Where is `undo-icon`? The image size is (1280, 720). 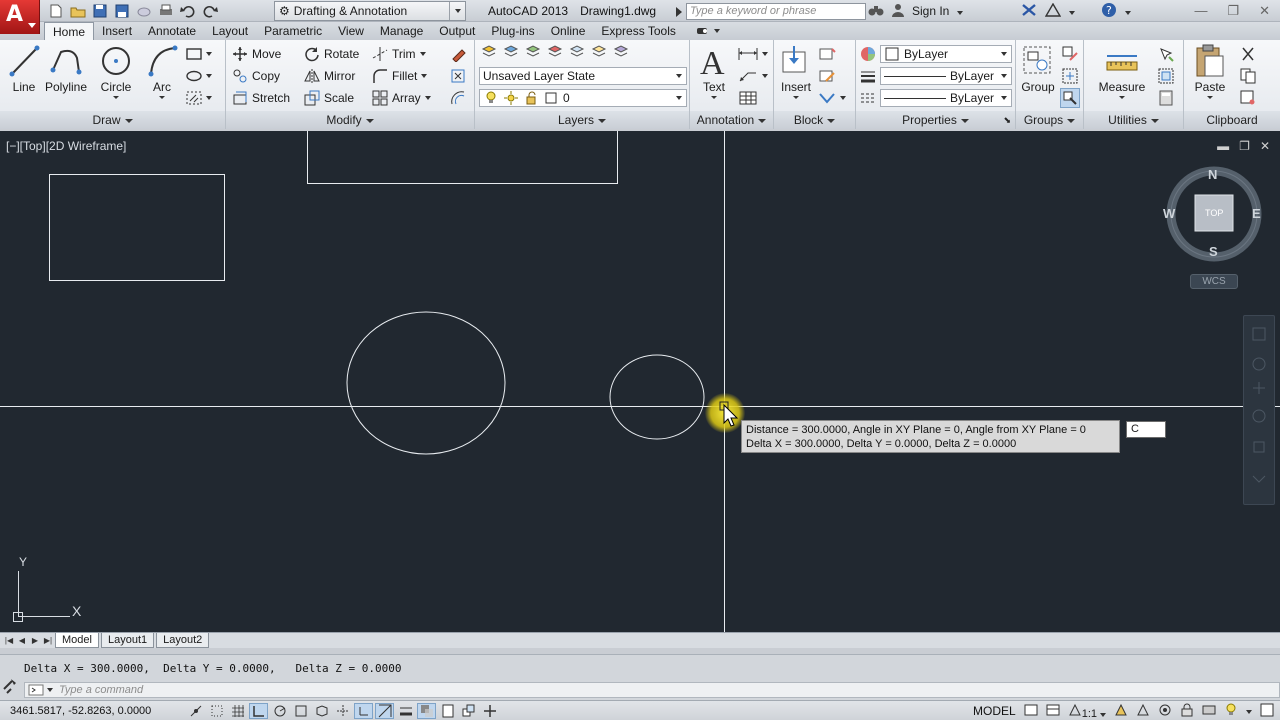 undo-icon is located at coordinates (188, 11).